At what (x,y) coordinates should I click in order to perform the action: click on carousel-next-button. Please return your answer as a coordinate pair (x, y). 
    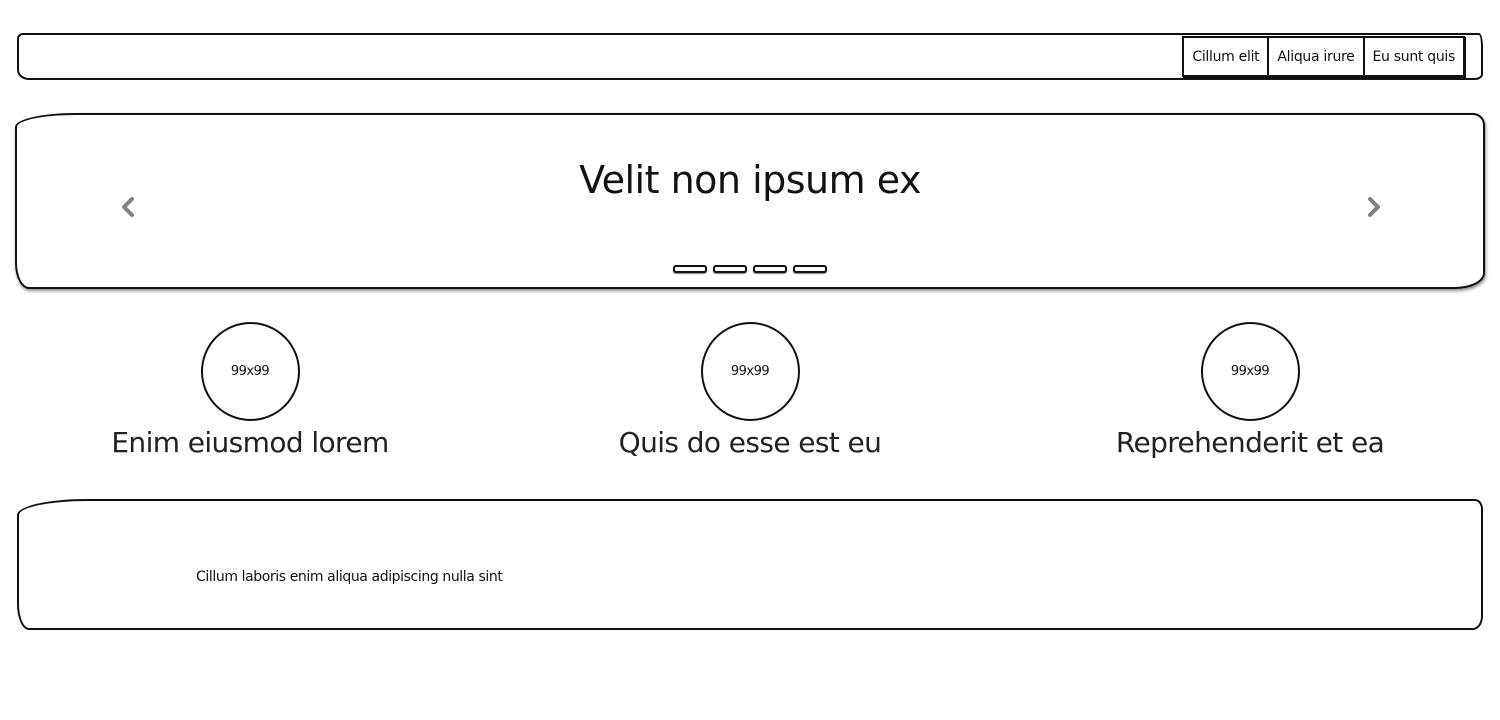
    Looking at the image, I should click on (1374, 207).